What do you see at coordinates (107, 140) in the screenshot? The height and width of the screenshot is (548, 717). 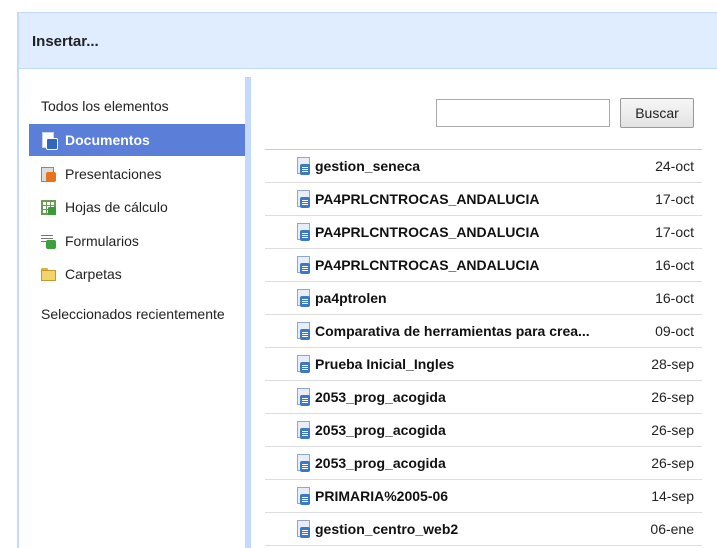 I see `sidebar-item-label: Documentos` at bounding box center [107, 140].